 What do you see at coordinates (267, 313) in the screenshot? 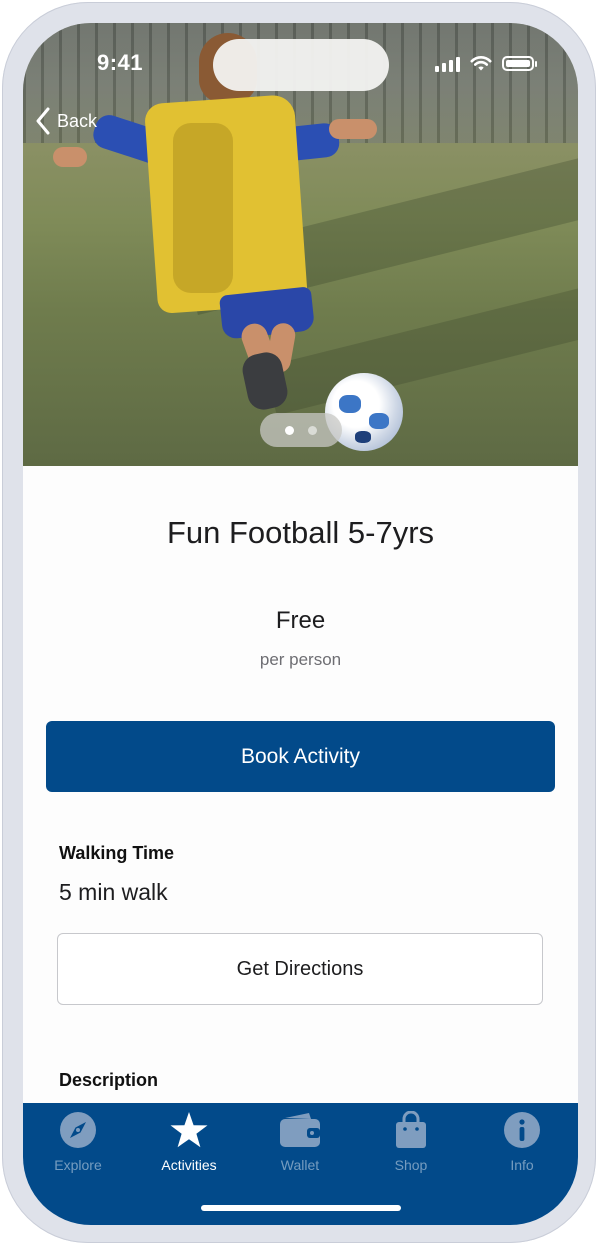
I see `photo-child-shorts` at bounding box center [267, 313].